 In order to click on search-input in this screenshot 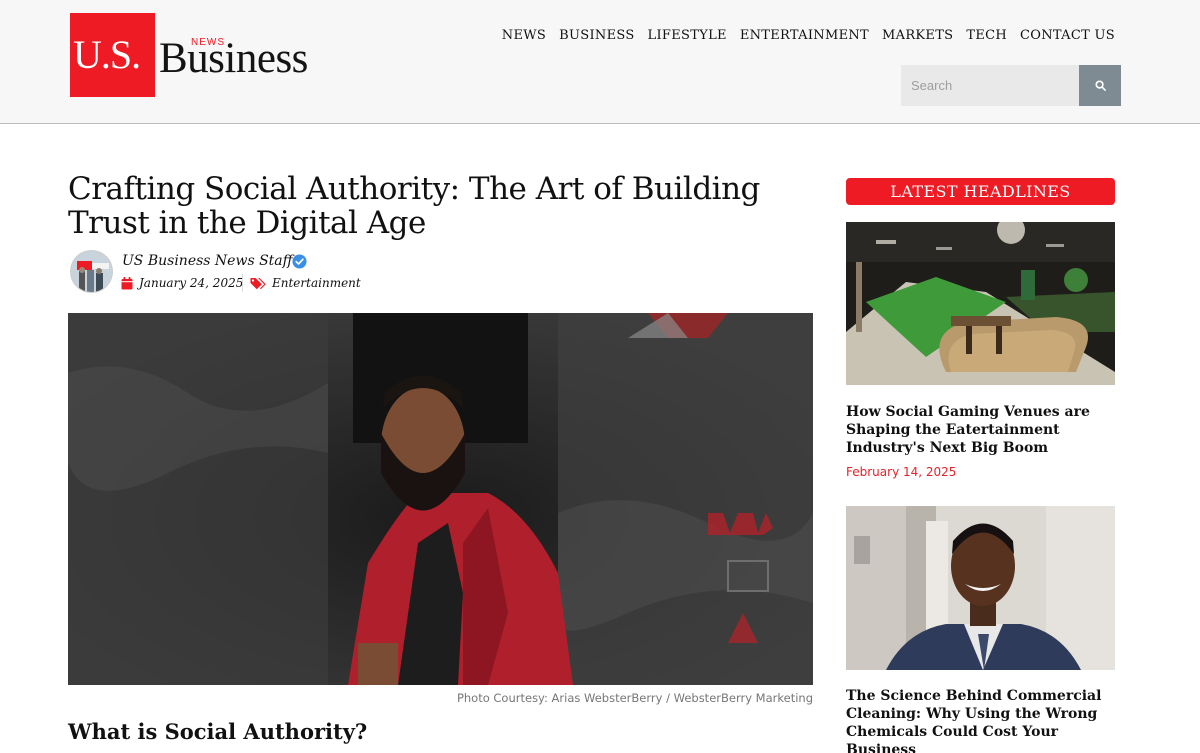, I will do `click(990, 85)`.